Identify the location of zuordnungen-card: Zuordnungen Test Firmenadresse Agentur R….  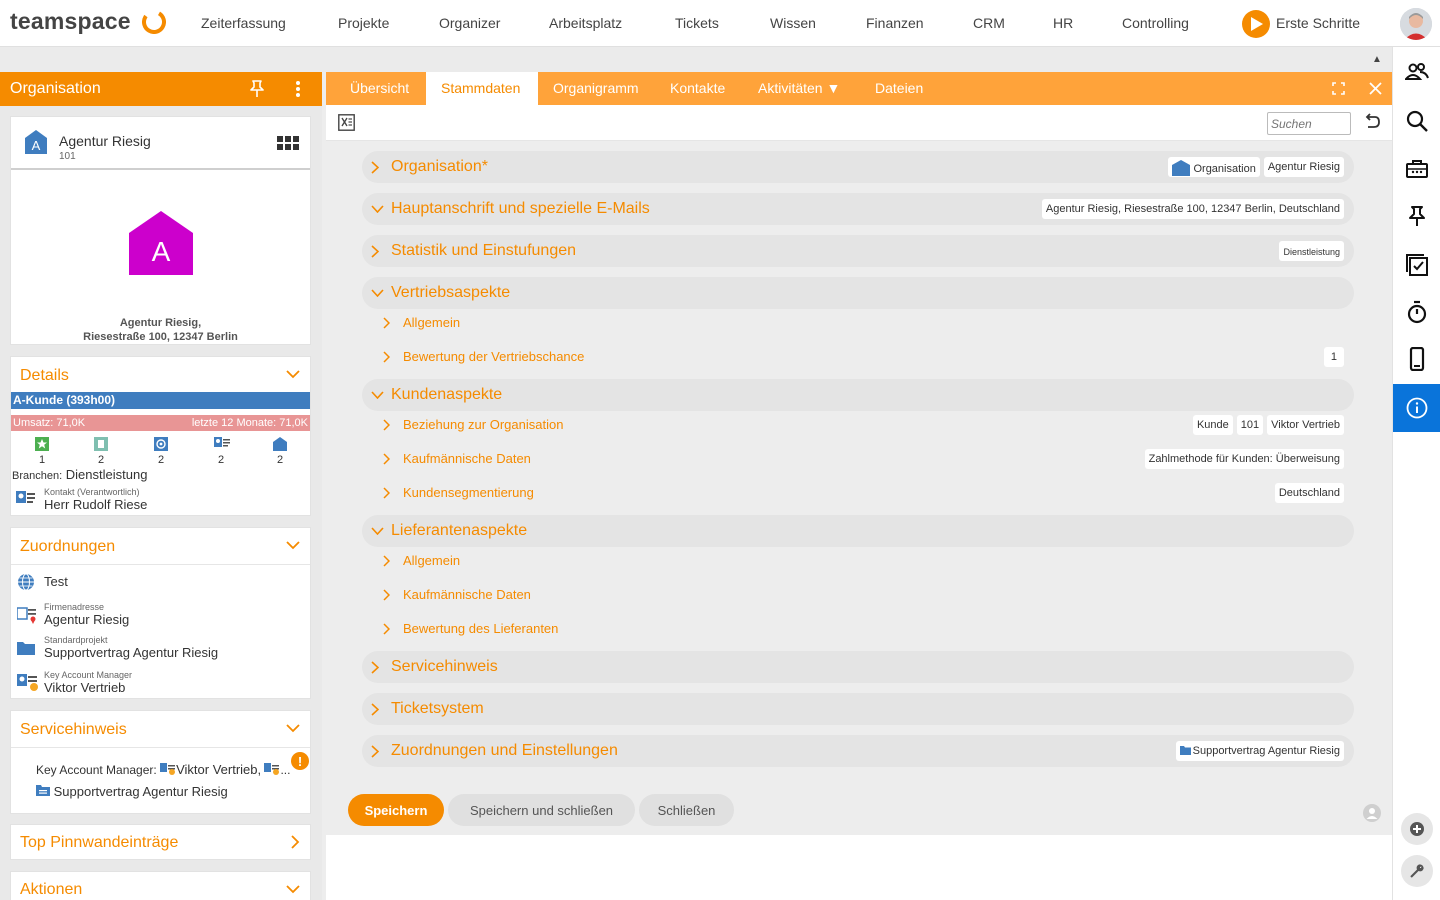
(160, 613).